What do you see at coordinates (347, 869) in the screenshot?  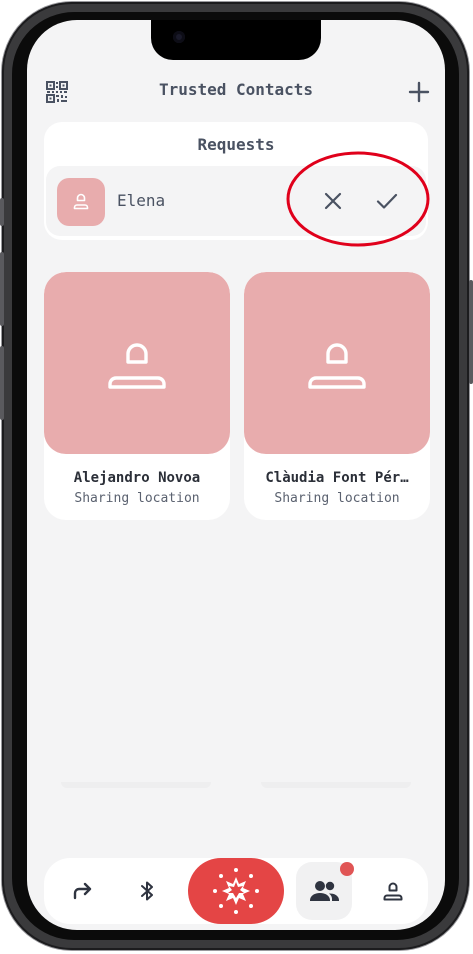 I see `notification-badge` at bounding box center [347, 869].